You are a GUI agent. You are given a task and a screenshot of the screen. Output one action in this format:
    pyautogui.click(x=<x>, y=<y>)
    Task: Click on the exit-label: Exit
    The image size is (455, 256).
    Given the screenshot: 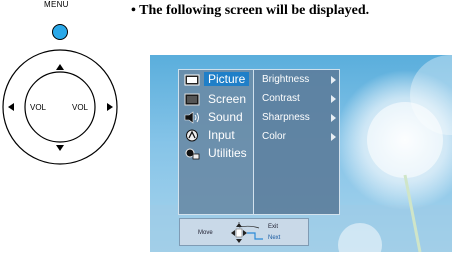 What is the action you would take?
    pyautogui.click(x=273, y=227)
    